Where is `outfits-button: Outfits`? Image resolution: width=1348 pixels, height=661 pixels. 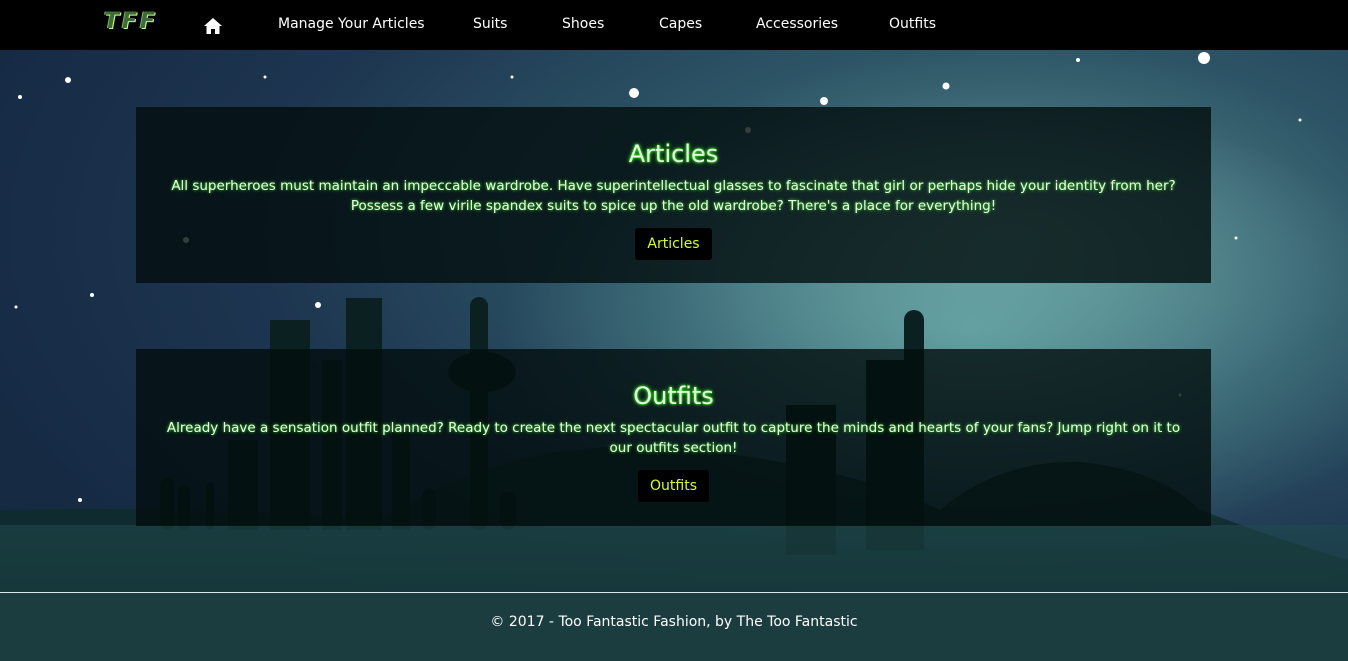 outfits-button: Outfits is located at coordinates (673, 486).